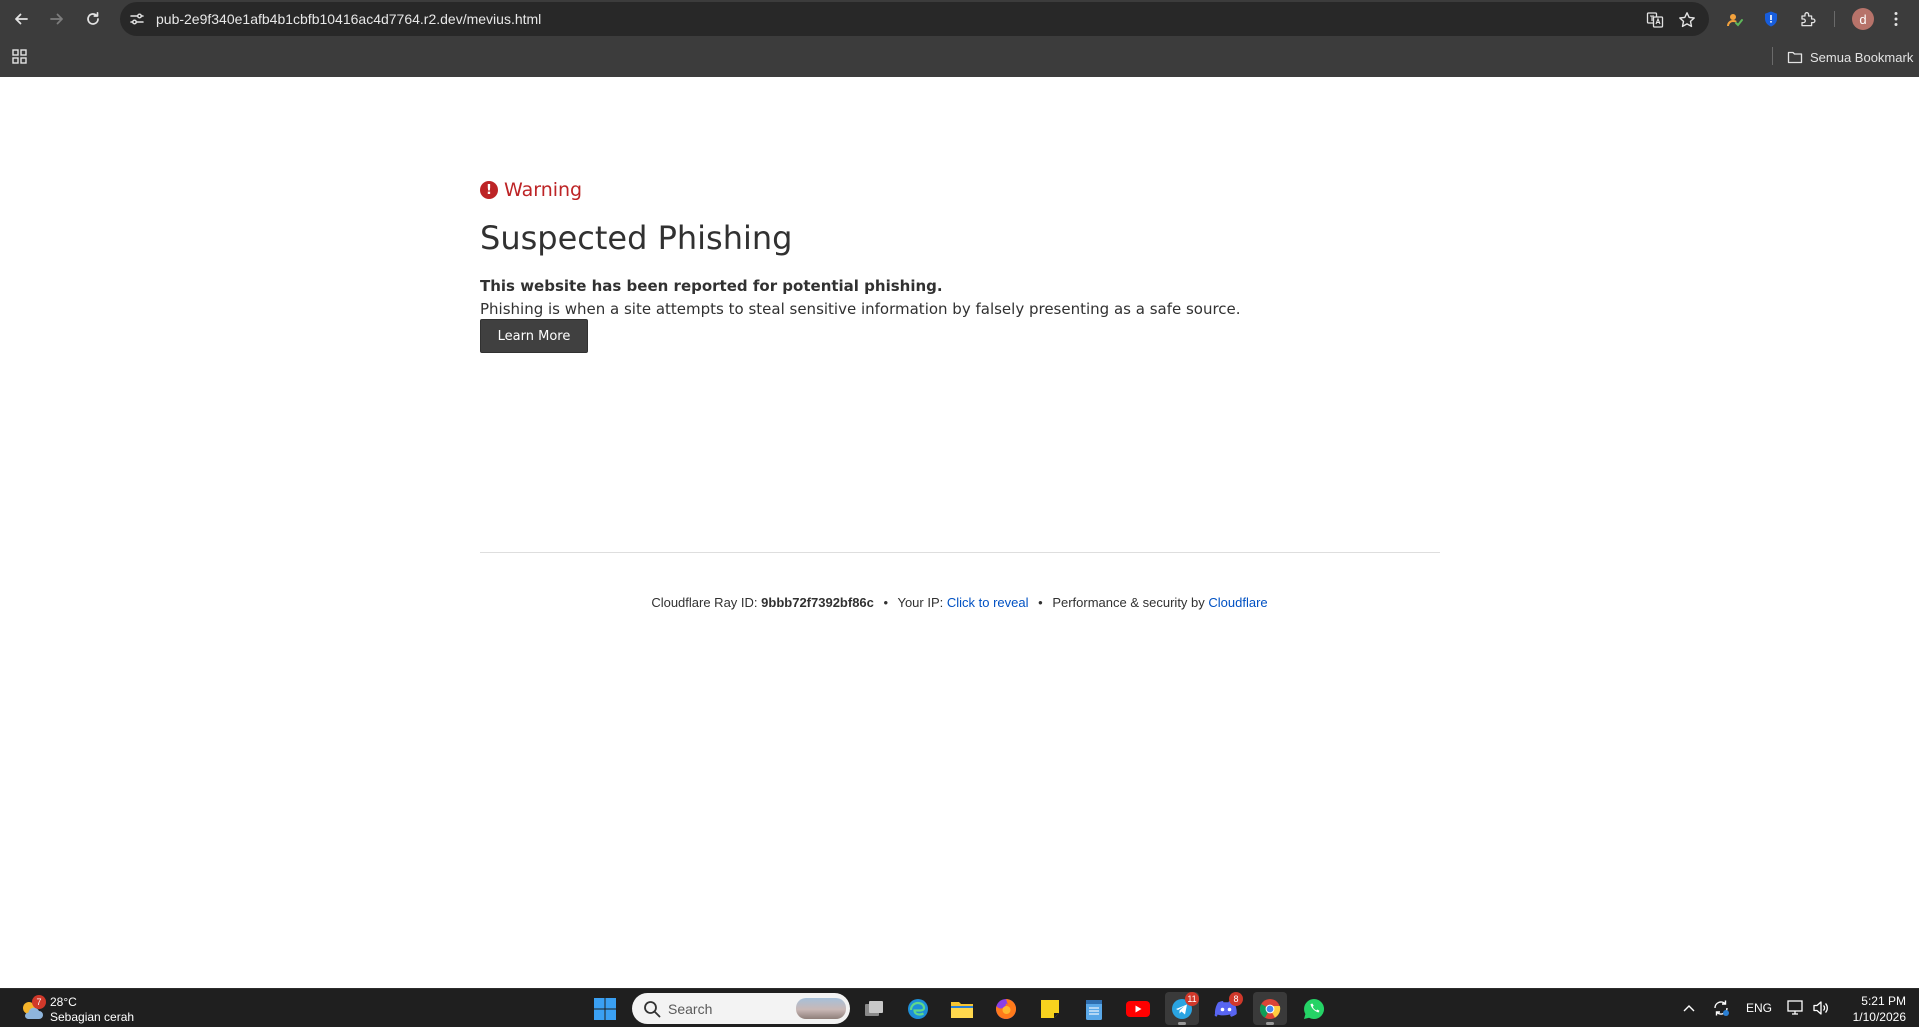 This screenshot has height=1027, width=1919. I want to click on taskbar-chrome, so click(1270, 1008).